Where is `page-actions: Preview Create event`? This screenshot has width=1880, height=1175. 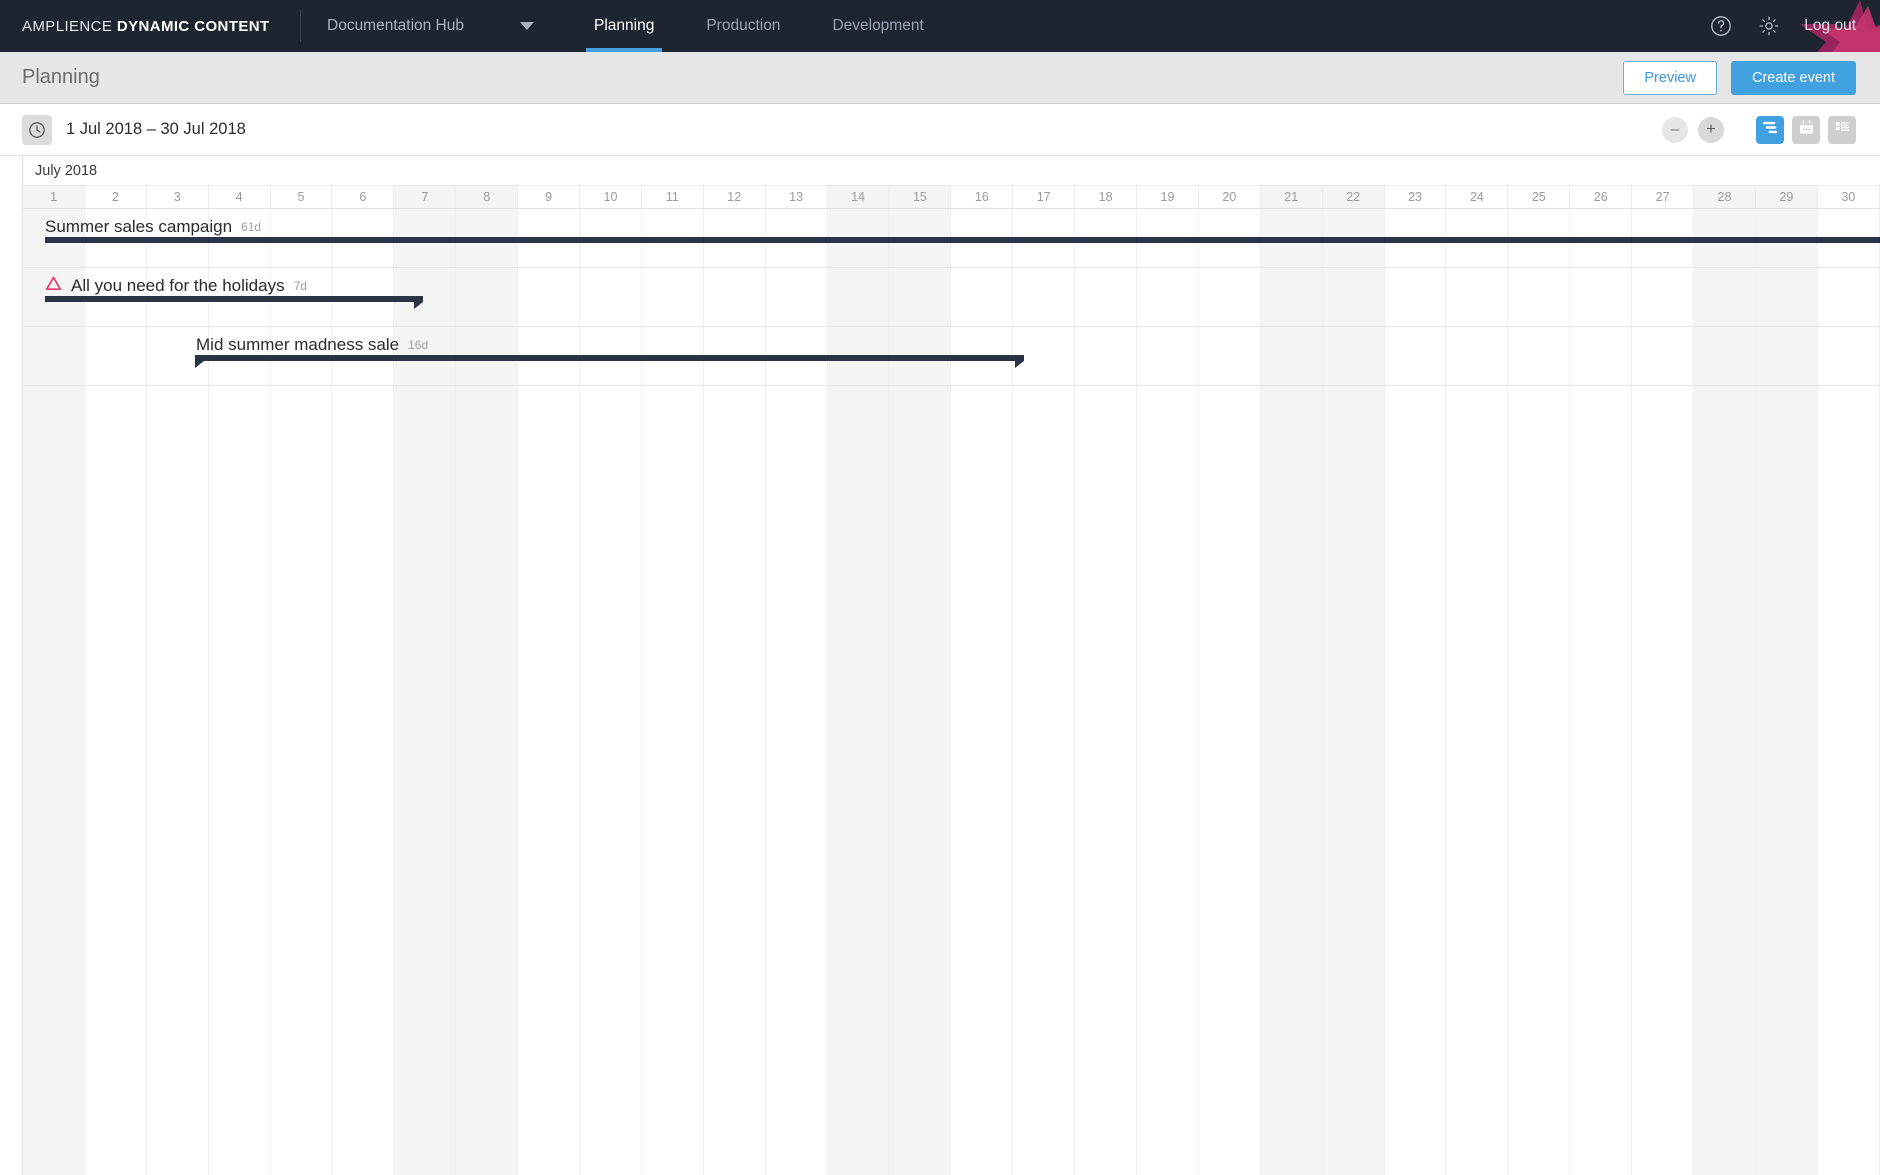 page-actions: Preview Create event is located at coordinates (1739, 77).